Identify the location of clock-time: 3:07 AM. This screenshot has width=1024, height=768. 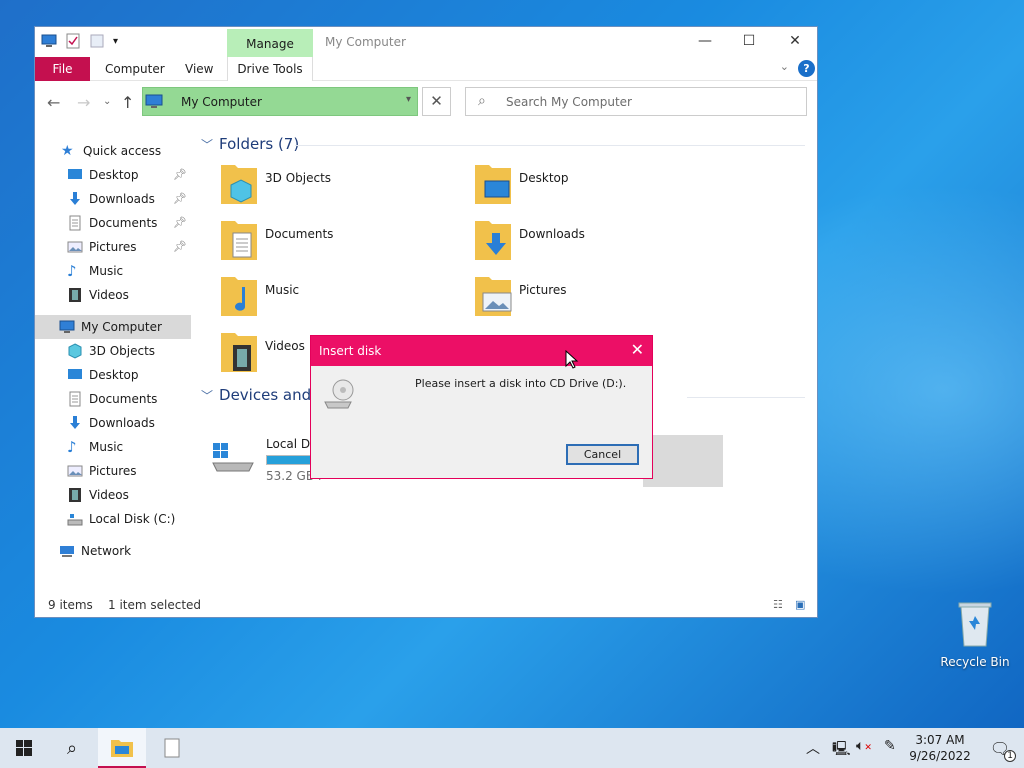
(940, 740).